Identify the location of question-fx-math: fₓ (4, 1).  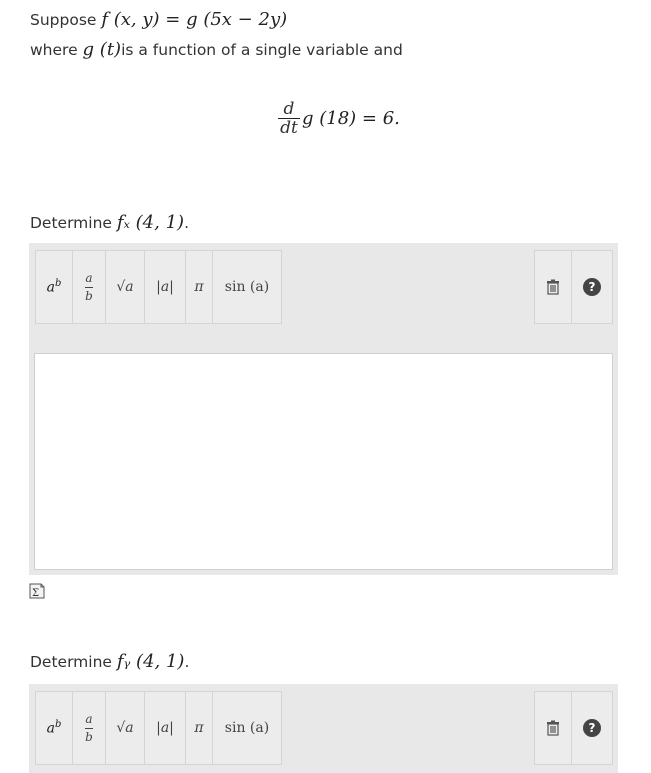
(150, 222).